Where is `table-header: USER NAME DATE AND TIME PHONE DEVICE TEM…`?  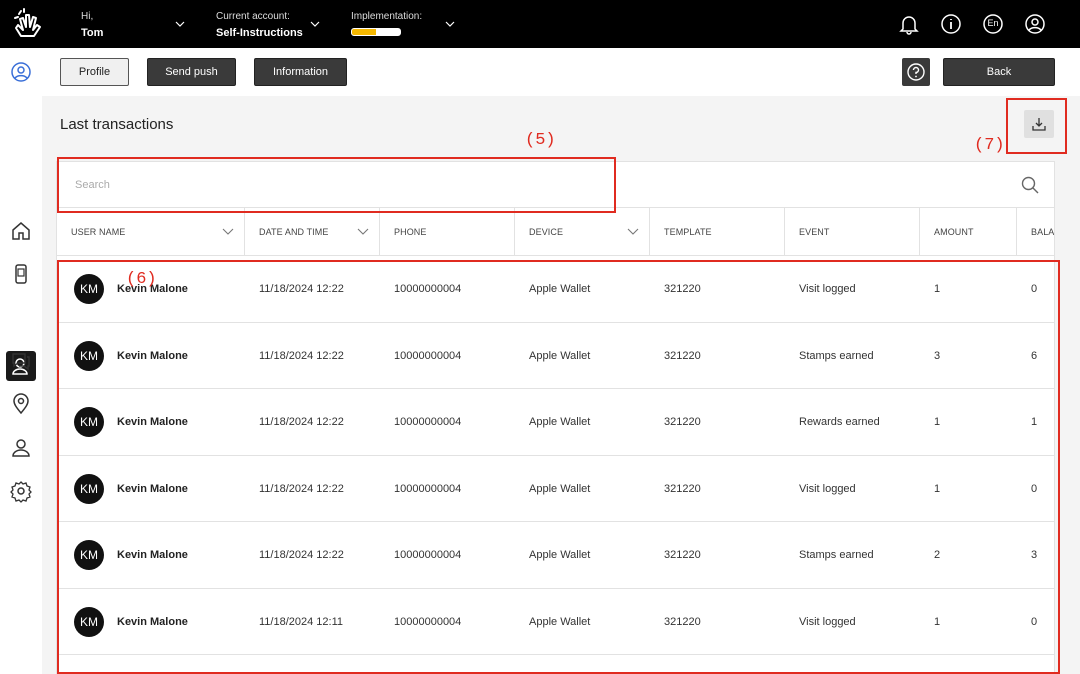
table-header: USER NAME DATE AND TIME PHONE DEVICE TEM… is located at coordinates (556, 232).